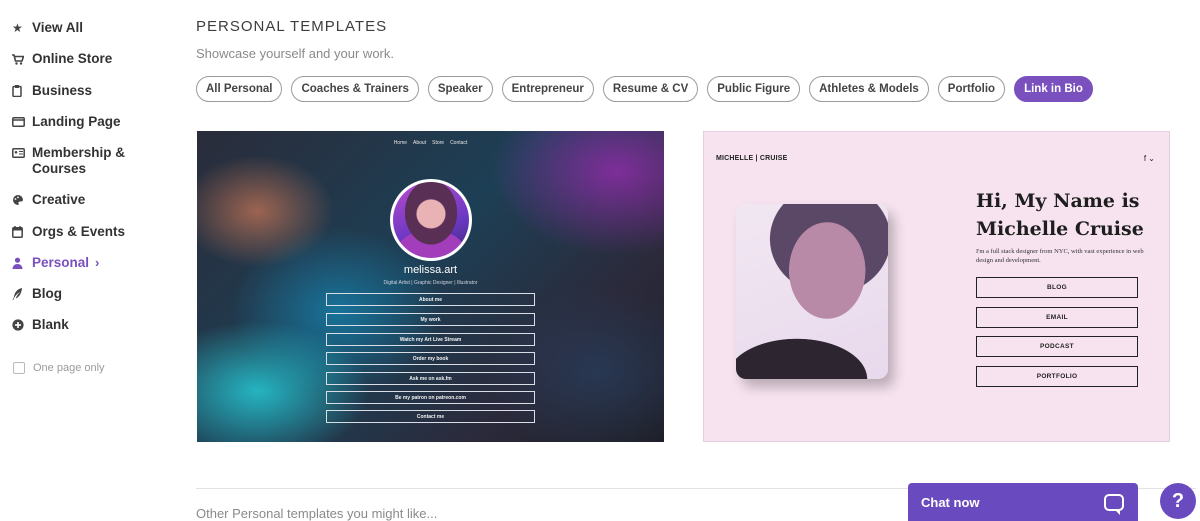 Image resolution: width=1200 pixels, height=521 pixels. Describe the element at coordinates (59, 199) in the screenshot. I see `sidebar-item-label: Creative` at that location.